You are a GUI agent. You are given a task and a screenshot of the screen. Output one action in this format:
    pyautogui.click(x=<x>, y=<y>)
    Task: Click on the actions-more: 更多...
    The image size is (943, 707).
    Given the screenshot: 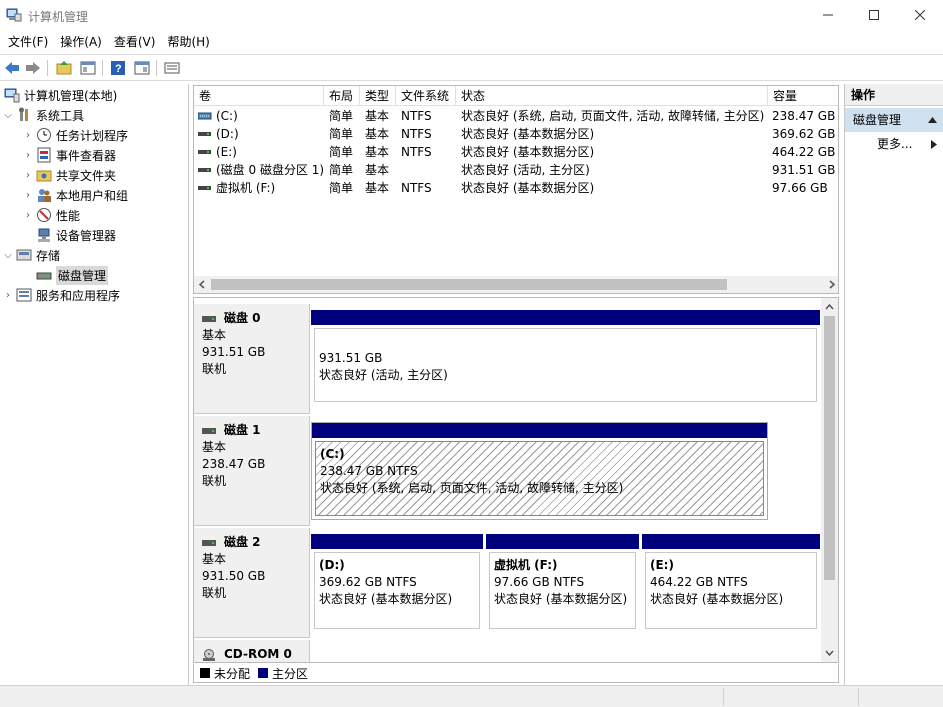 What is the action you would take?
    pyautogui.click(x=894, y=144)
    